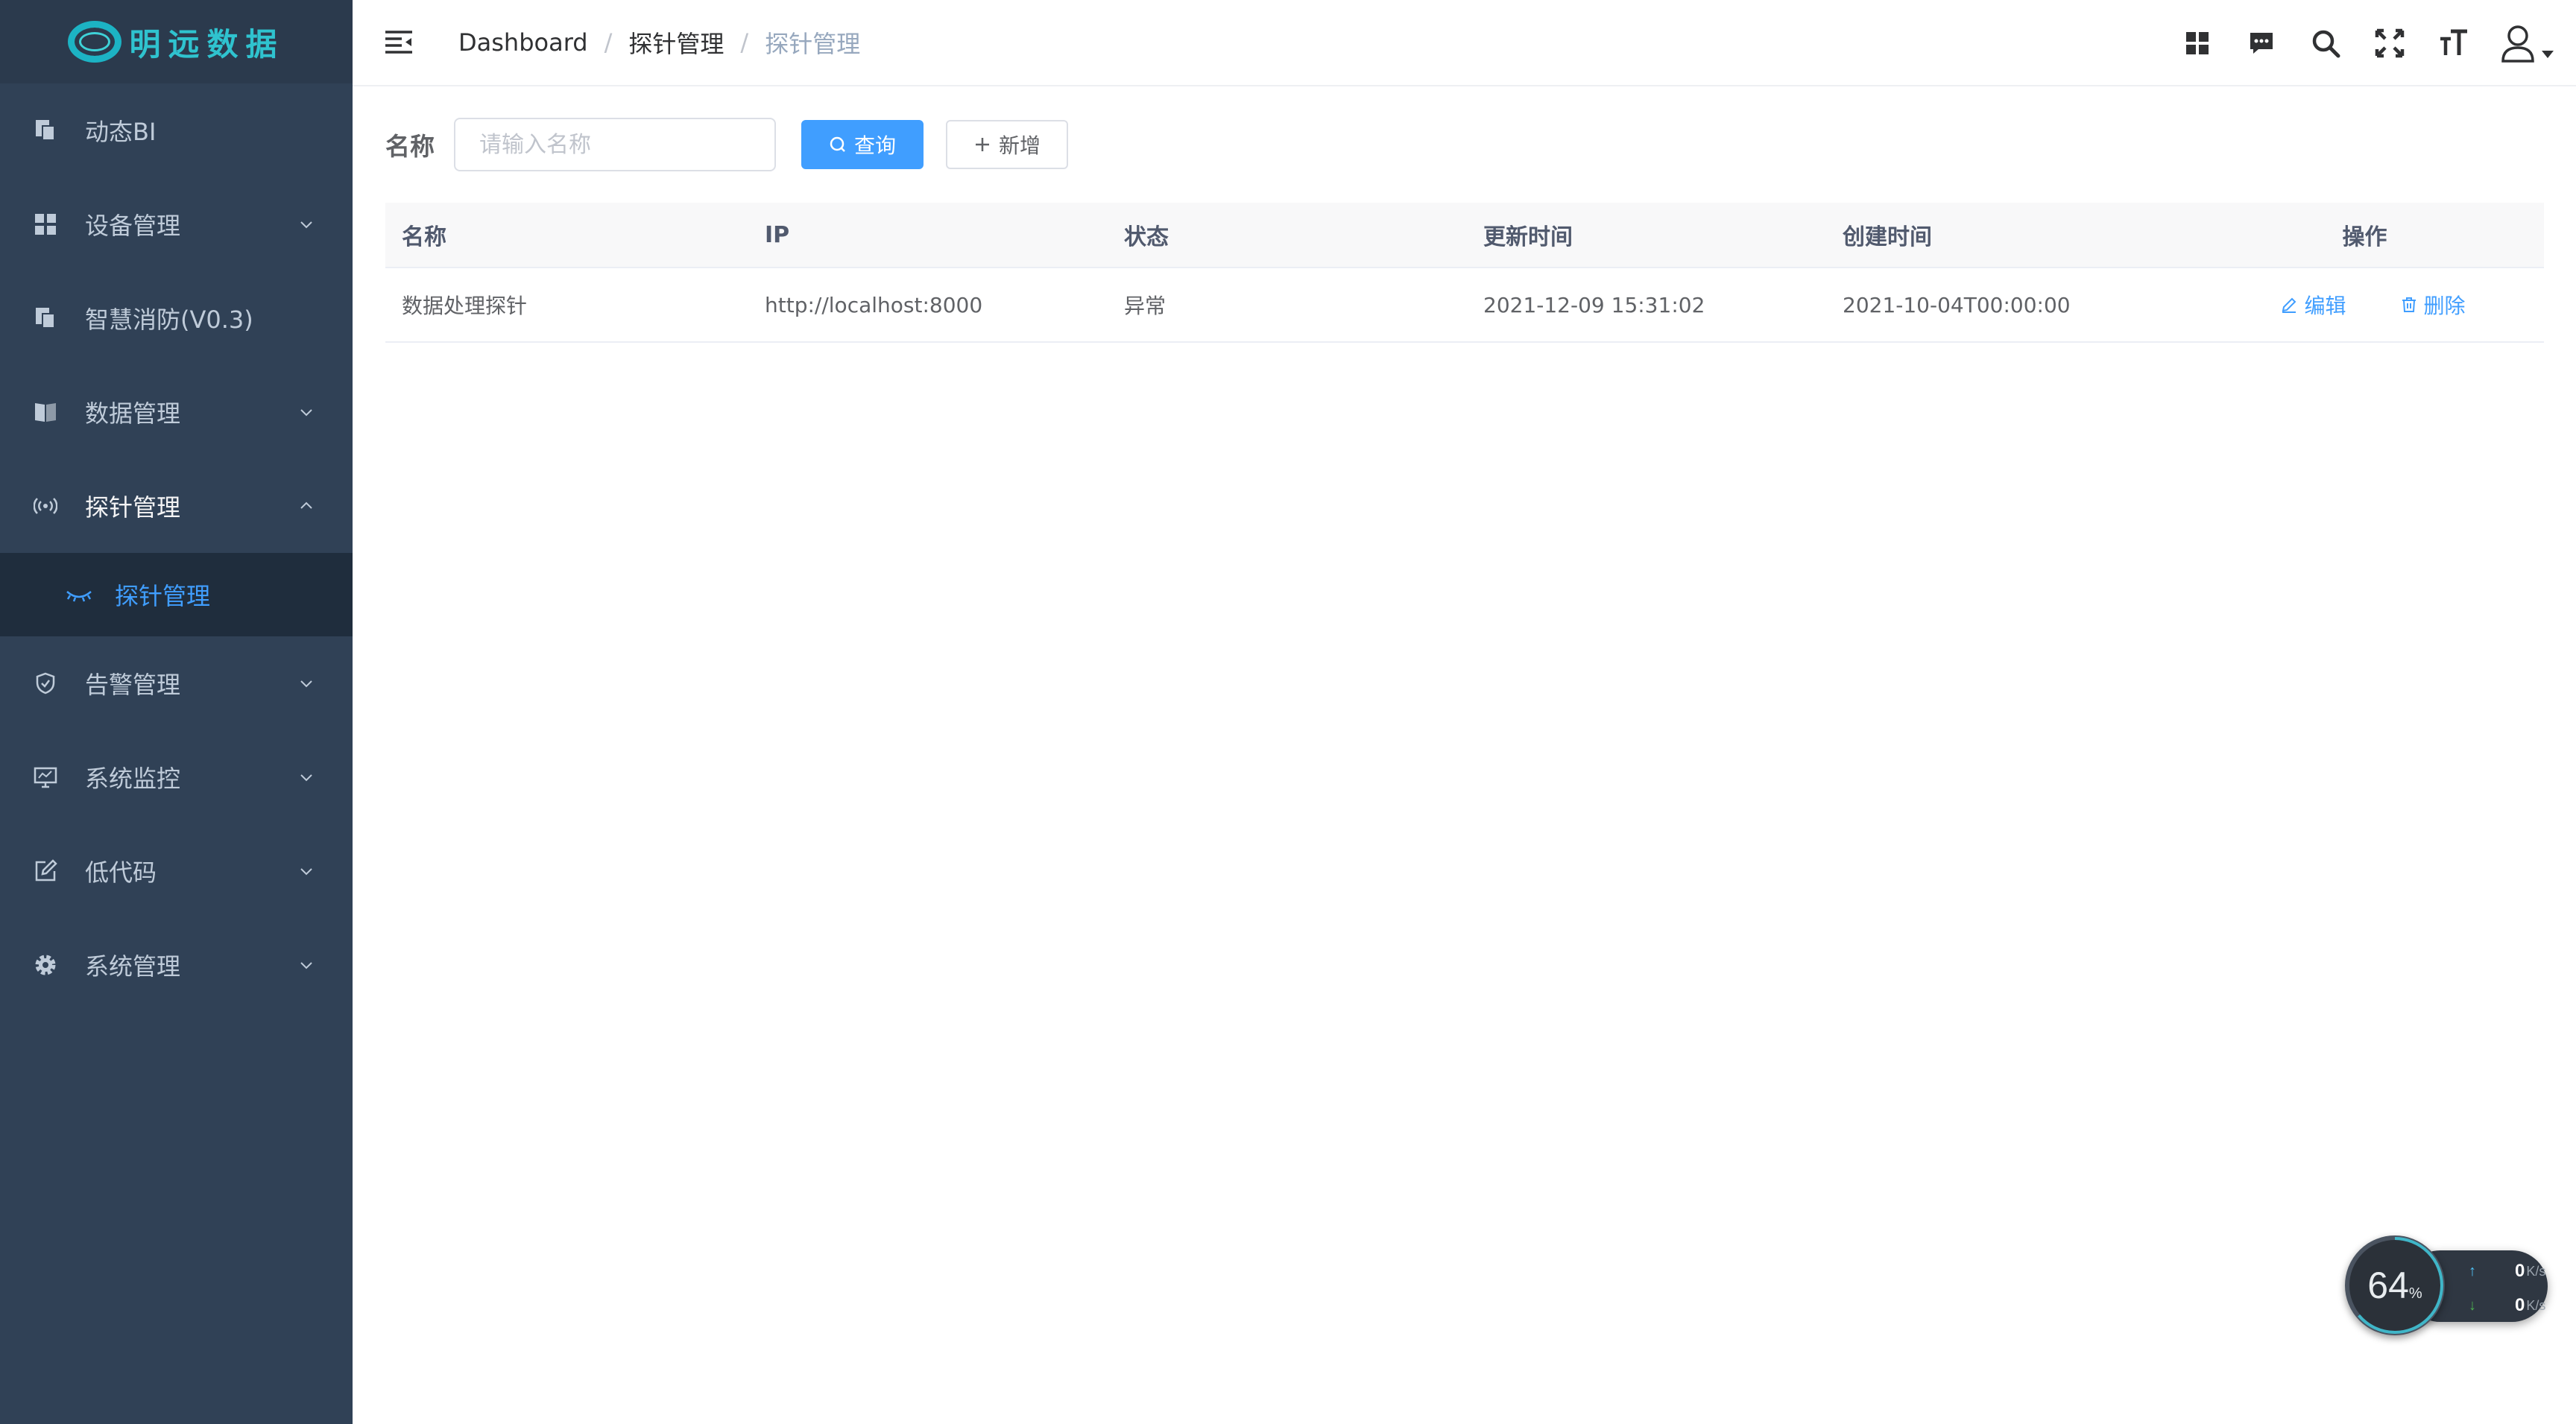  What do you see at coordinates (2520, 1271) in the screenshot?
I see `upload-speed-value: 0` at bounding box center [2520, 1271].